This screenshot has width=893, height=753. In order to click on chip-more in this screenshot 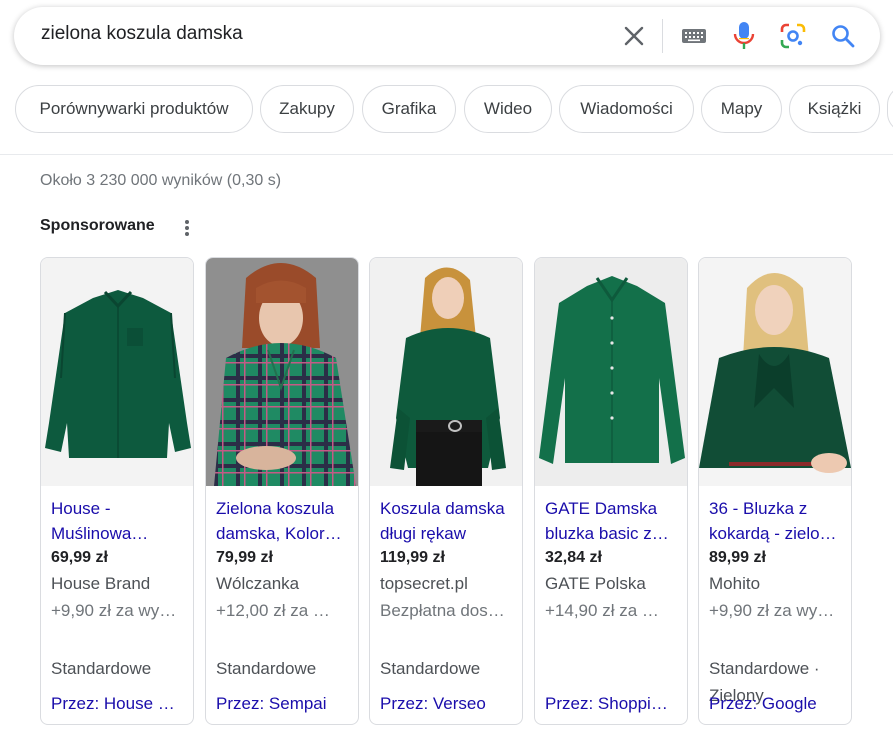, I will do `click(890, 109)`.